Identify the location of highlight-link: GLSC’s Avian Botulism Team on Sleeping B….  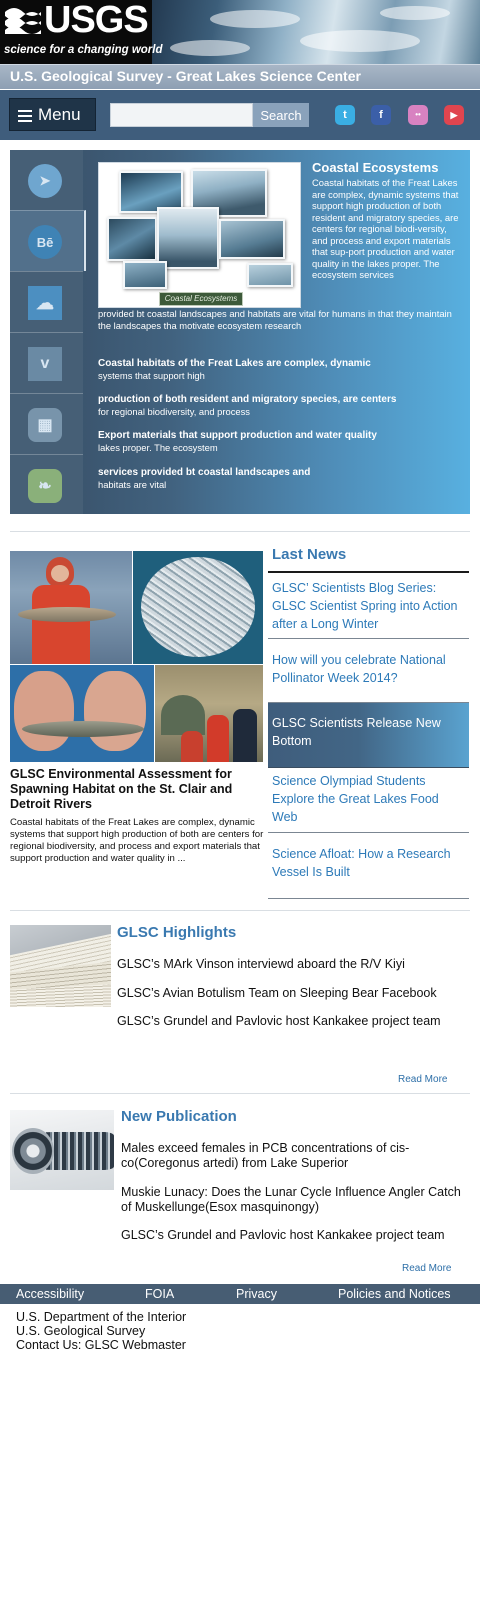
(277, 993).